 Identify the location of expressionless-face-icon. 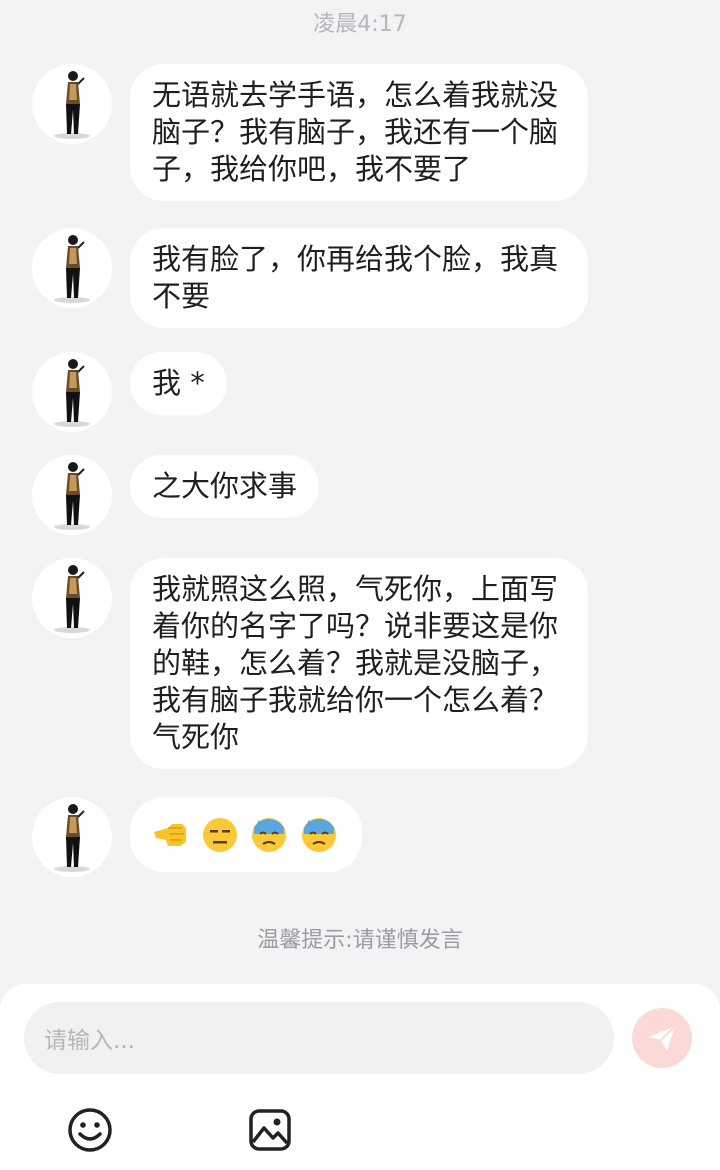
(220, 835).